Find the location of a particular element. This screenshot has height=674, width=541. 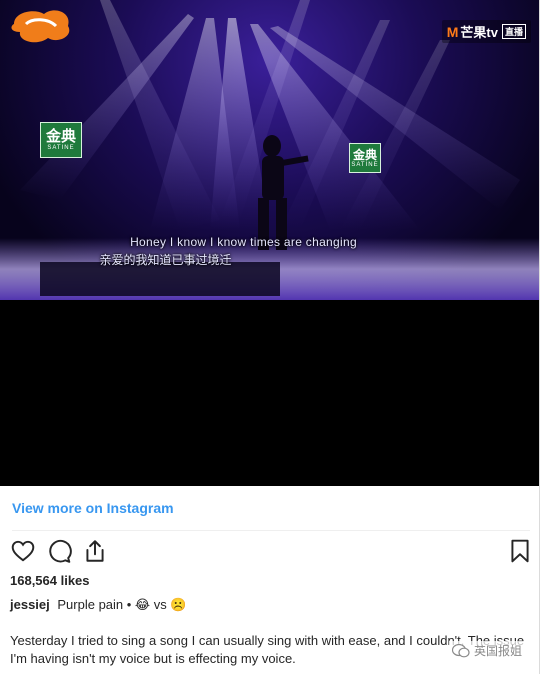

sponsor-logo-left: 金典 SATINE is located at coordinates (61, 140).